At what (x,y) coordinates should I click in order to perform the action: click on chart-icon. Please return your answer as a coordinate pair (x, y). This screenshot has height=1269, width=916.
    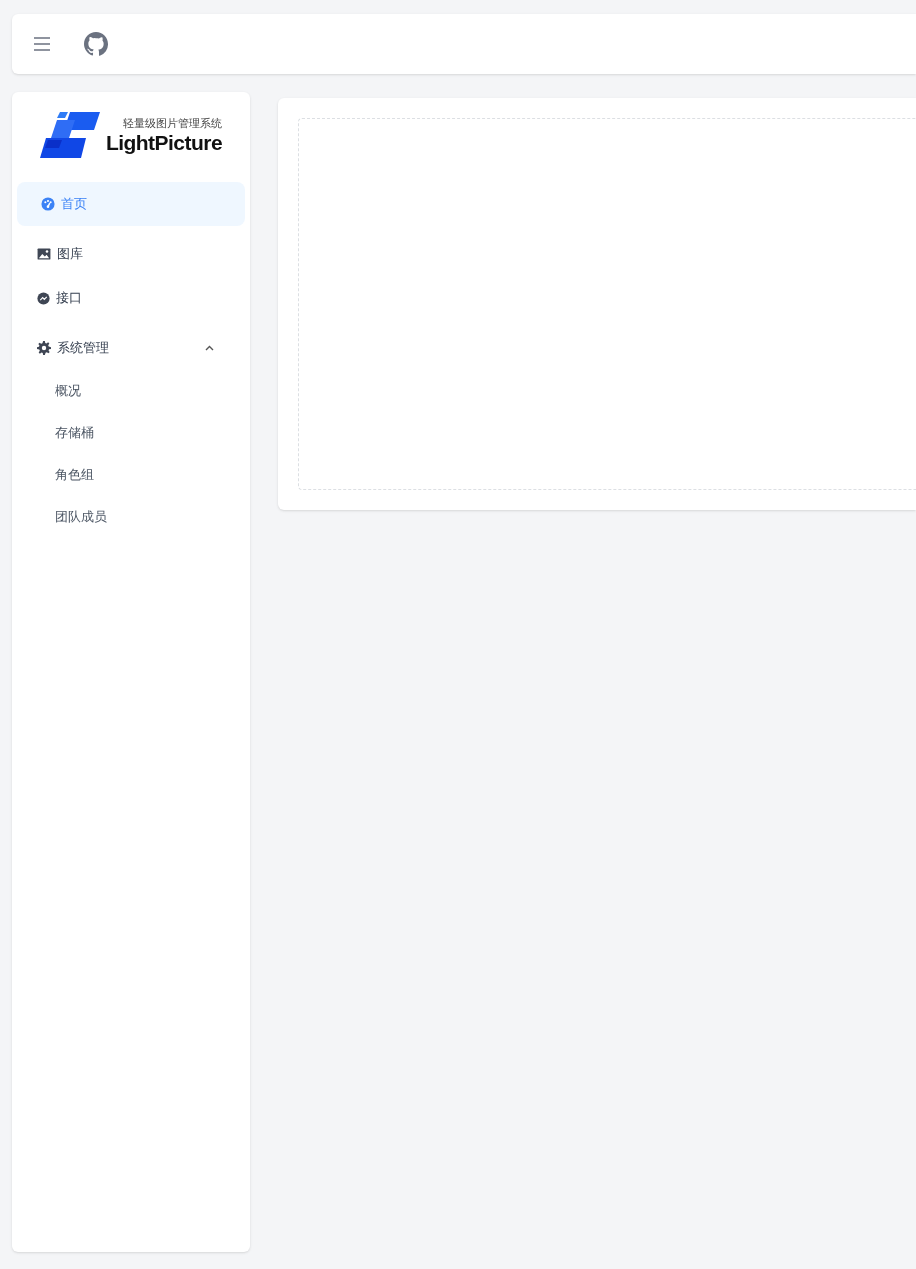
    Looking at the image, I should click on (43, 298).